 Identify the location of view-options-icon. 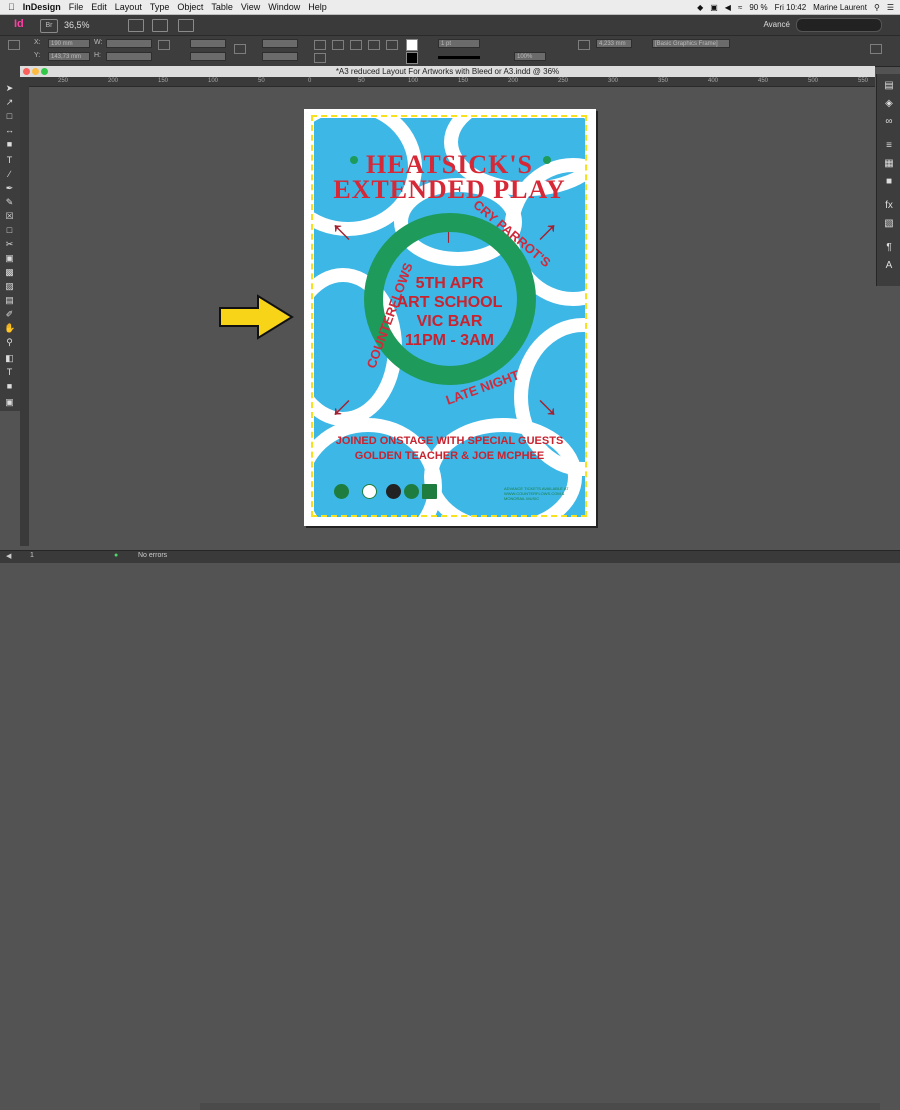
(136, 25).